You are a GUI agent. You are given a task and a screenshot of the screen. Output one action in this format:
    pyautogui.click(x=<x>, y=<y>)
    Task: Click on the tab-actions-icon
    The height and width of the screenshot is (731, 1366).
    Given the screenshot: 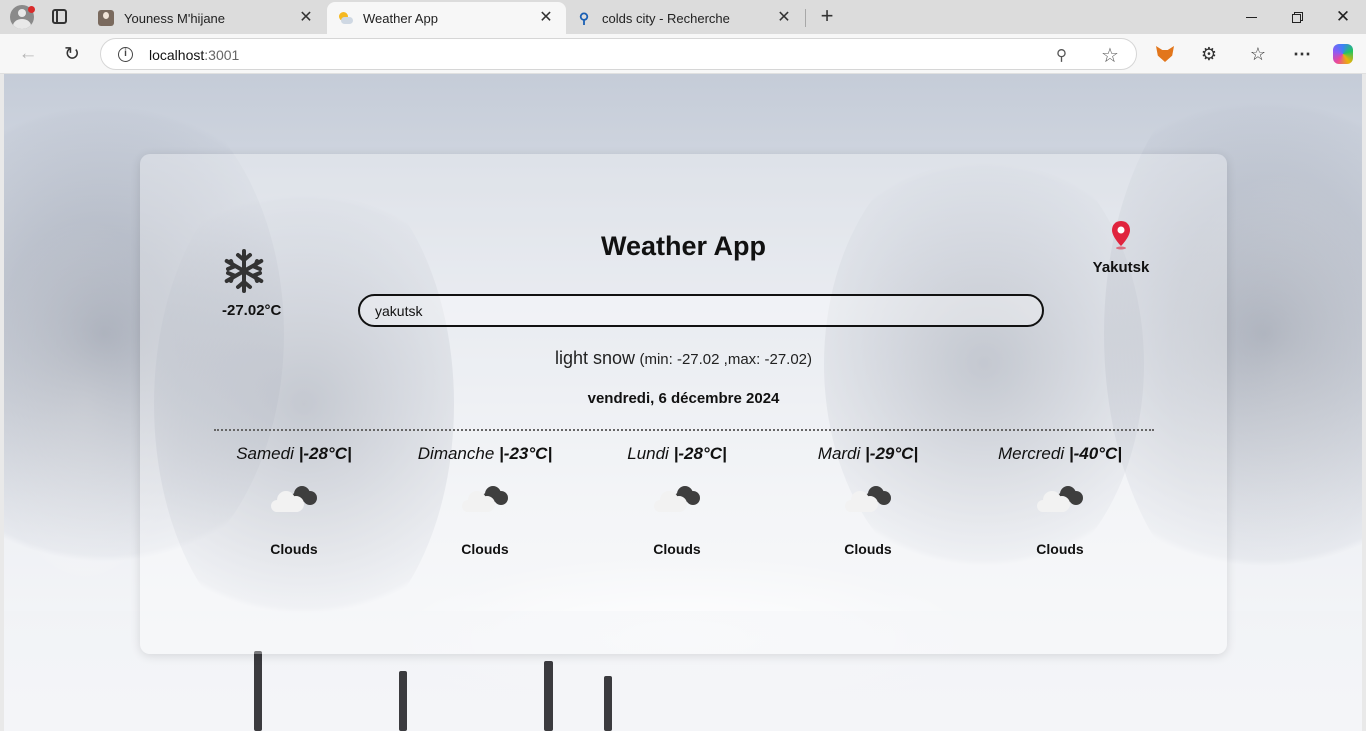 What is the action you would take?
    pyautogui.click(x=59, y=16)
    